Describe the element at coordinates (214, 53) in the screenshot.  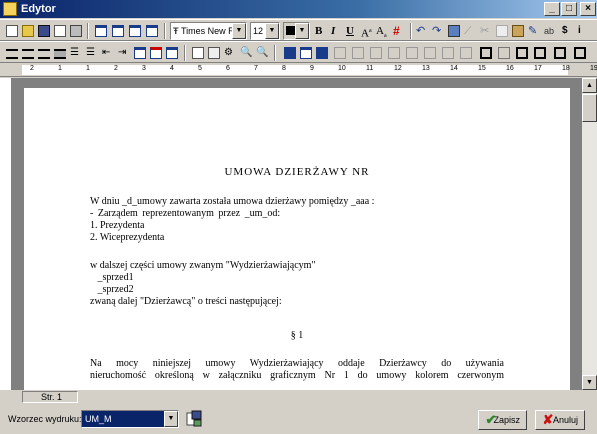
I see `page-format-button` at that location.